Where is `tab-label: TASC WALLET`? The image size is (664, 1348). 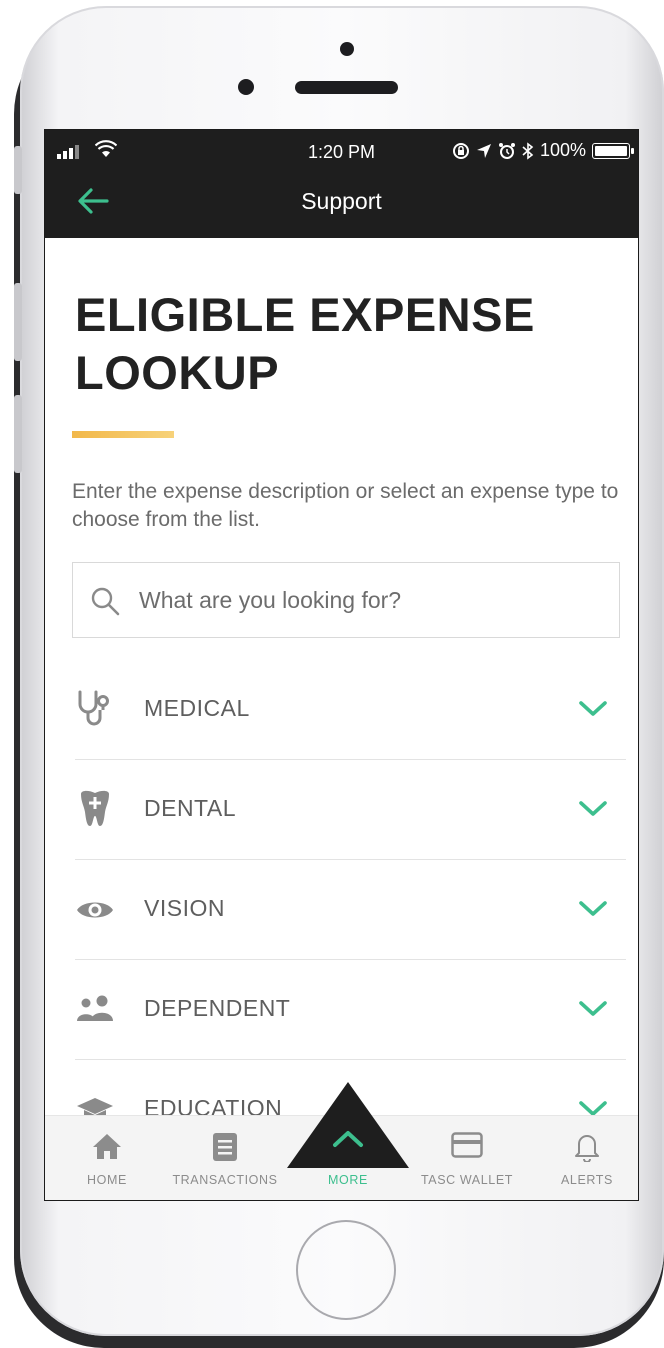
tab-label: TASC WALLET is located at coordinates (467, 1180).